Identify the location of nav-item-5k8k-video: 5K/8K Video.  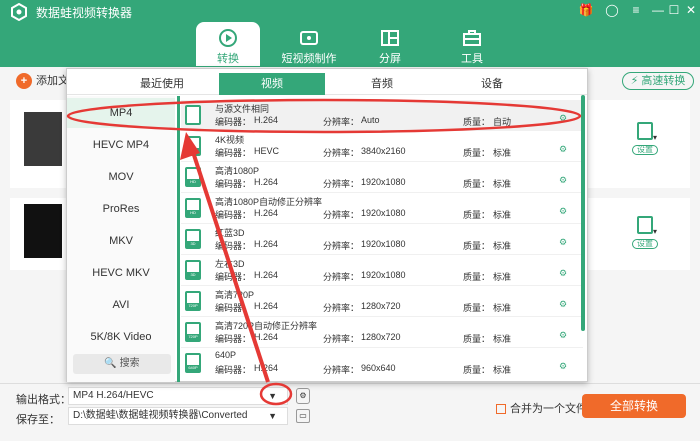
(121, 337).